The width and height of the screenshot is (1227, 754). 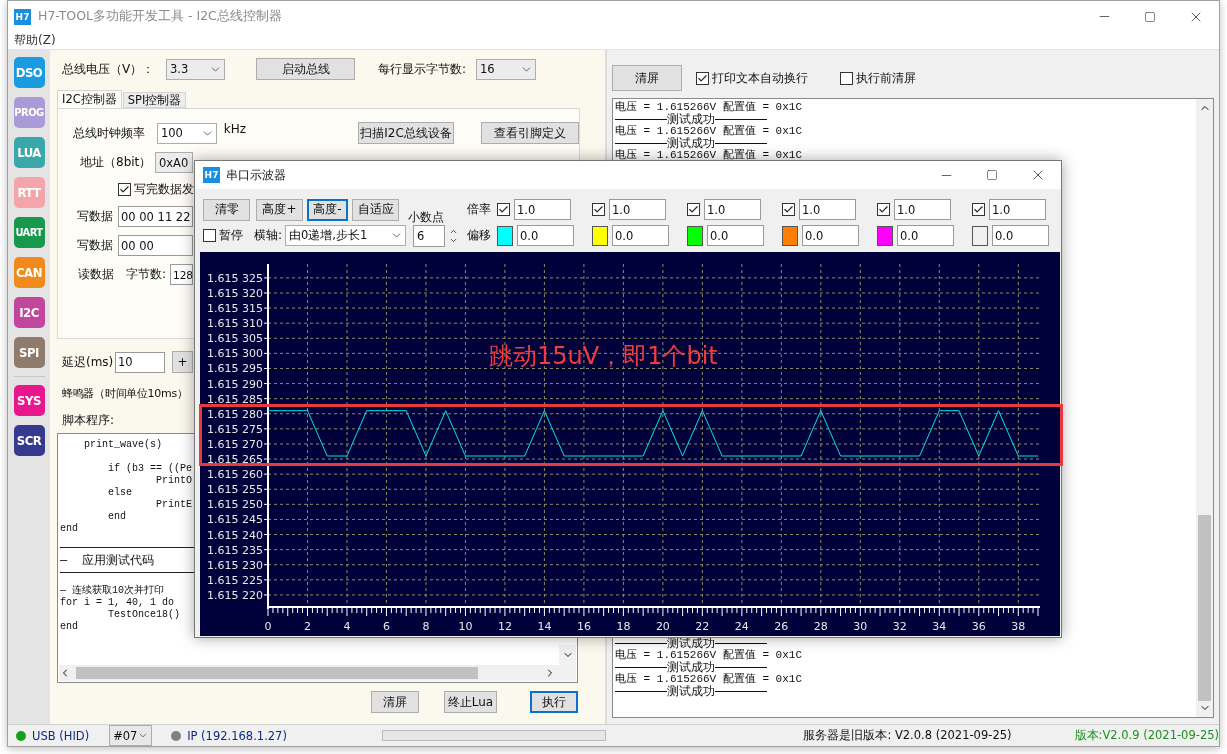 What do you see at coordinates (235, 535) in the screenshot?
I see `y-tick-label: 1.615 240` at bounding box center [235, 535].